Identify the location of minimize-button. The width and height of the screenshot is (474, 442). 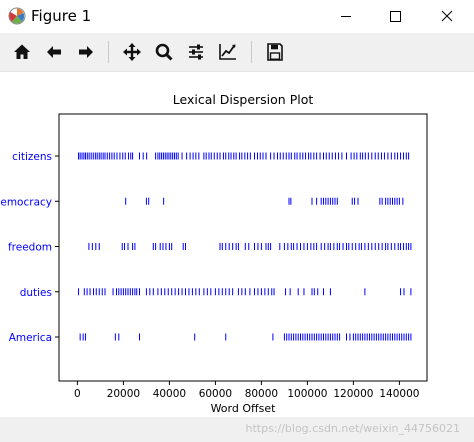
(346, 16).